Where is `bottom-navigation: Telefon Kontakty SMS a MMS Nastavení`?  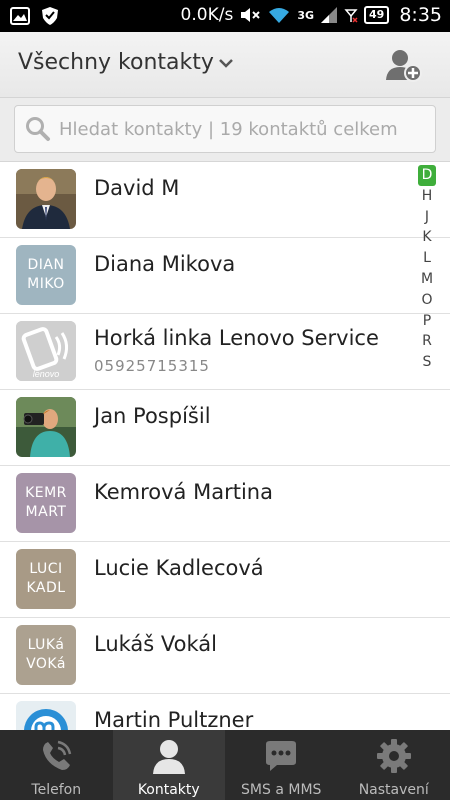
bottom-navigation: Telefon Kontakty SMS a MMS Nastavení is located at coordinates (225, 765).